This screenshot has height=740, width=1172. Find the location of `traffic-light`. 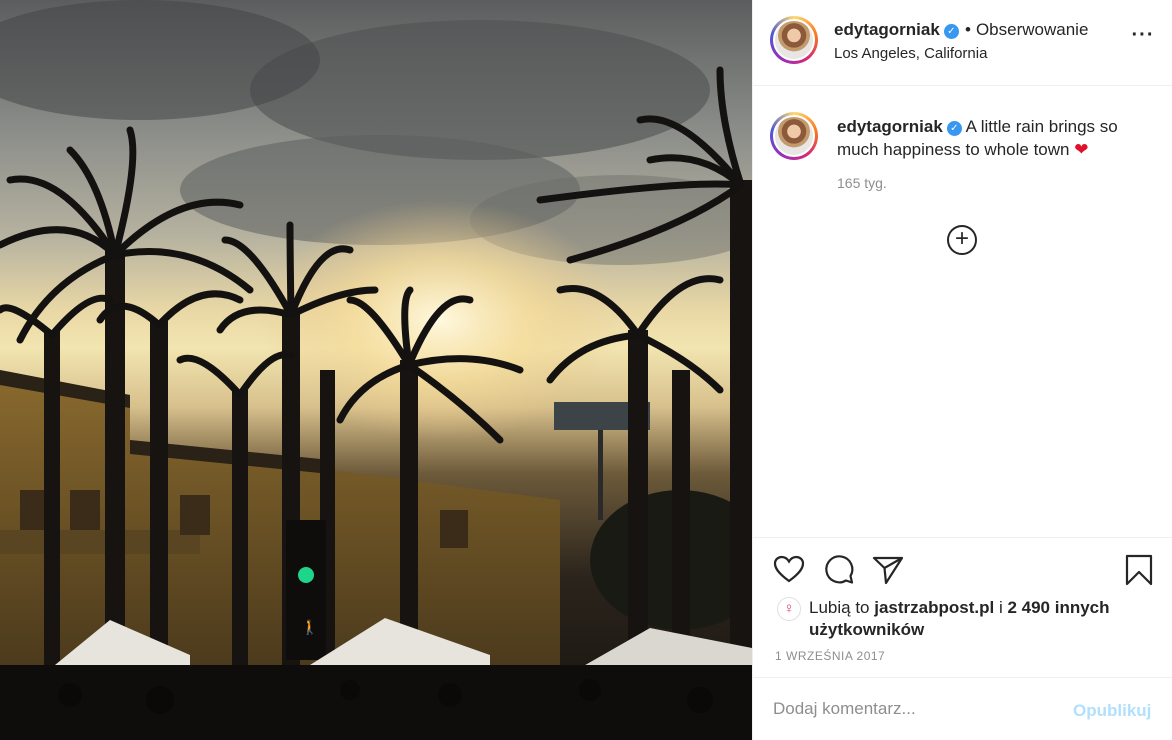

traffic-light is located at coordinates (306, 575).